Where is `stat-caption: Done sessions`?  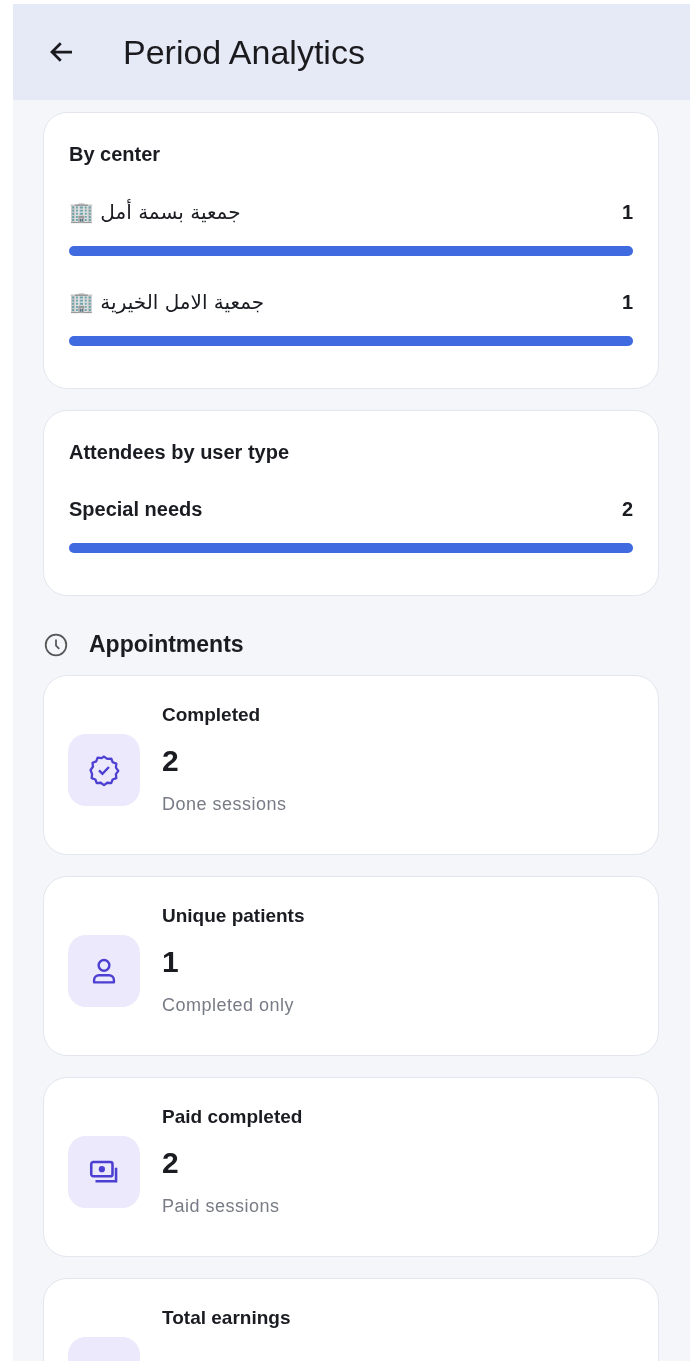 stat-caption: Done sessions is located at coordinates (224, 804).